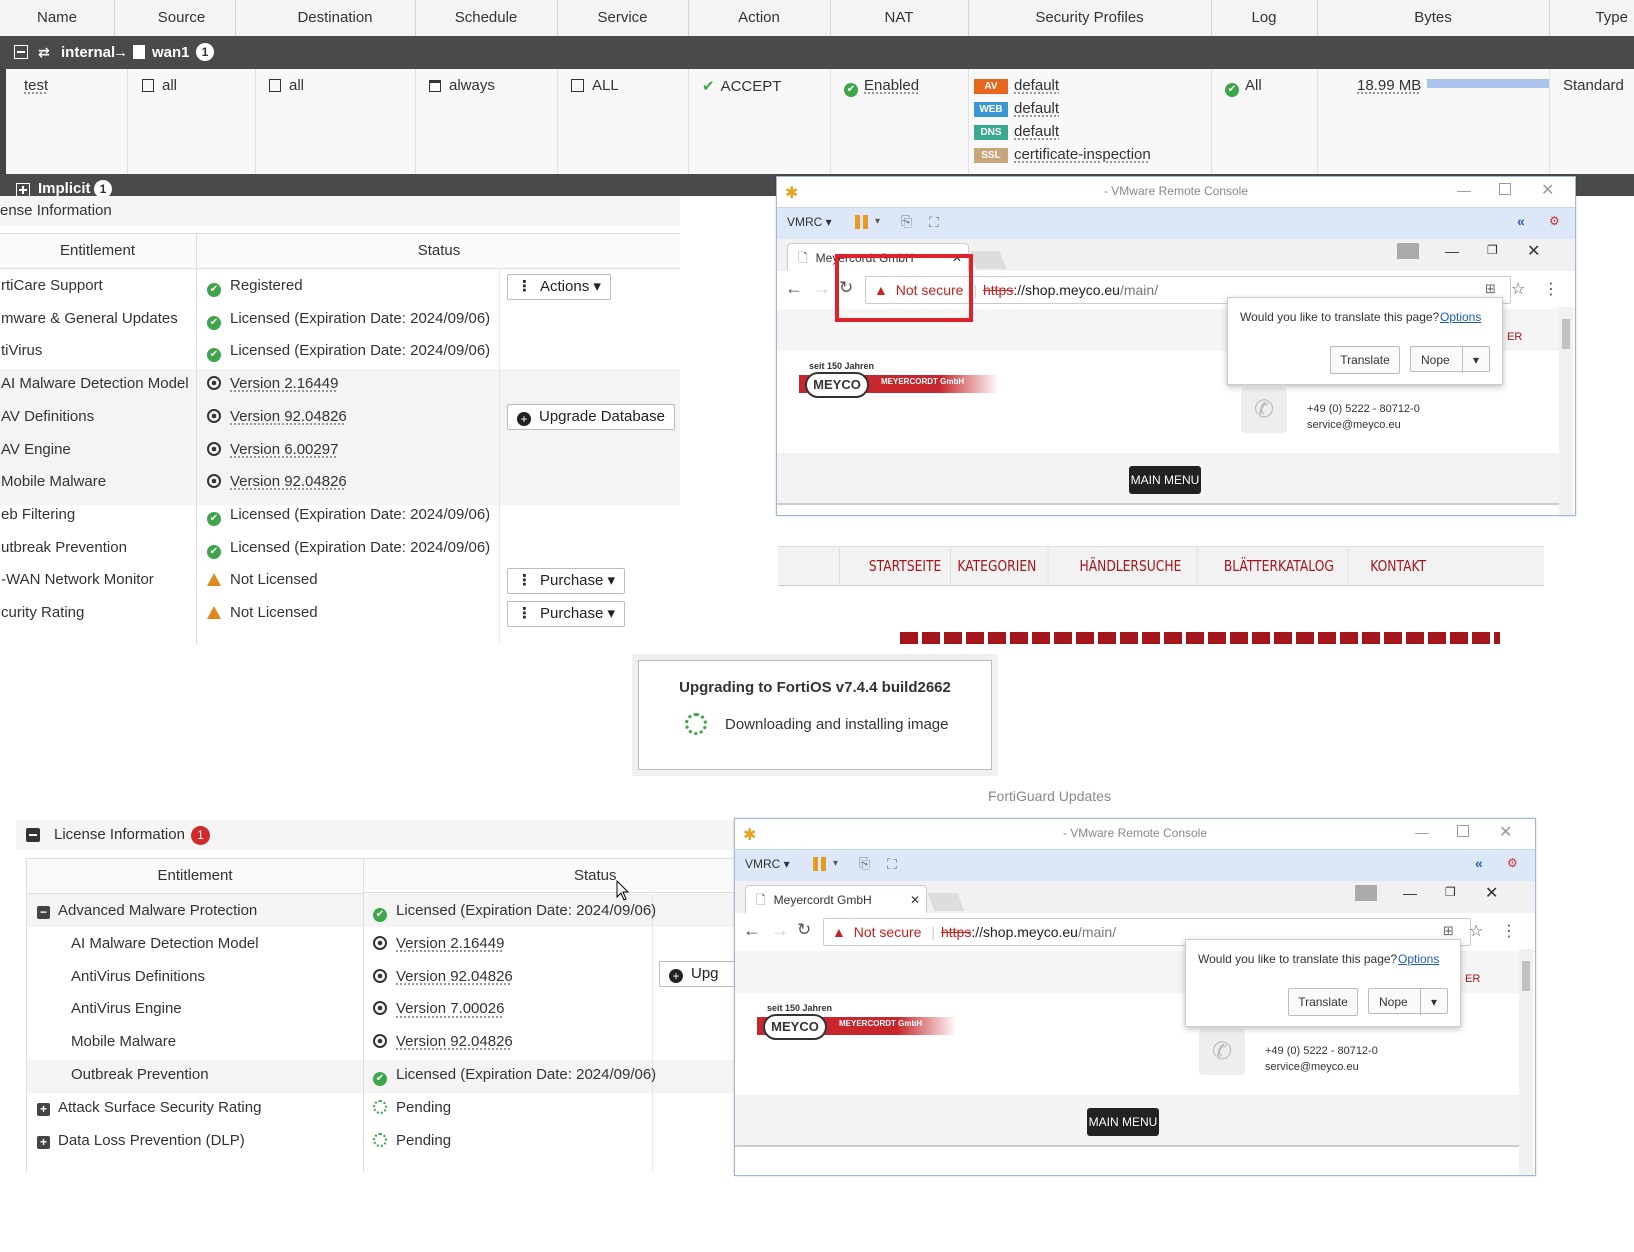 The height and width of the screenshot is (1252, 1634). Describe the element at coordinates (759, 18) in the screenshot. I see `col-action: Action` at that location.